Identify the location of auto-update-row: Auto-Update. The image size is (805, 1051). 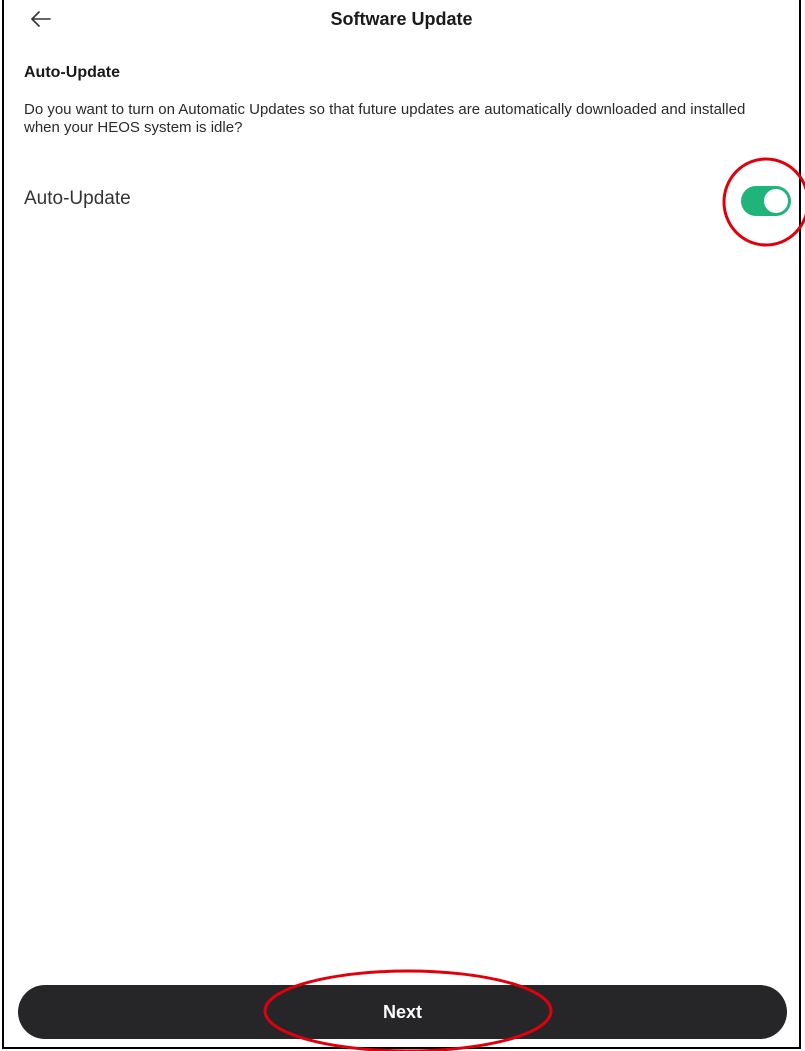
(401, 199).